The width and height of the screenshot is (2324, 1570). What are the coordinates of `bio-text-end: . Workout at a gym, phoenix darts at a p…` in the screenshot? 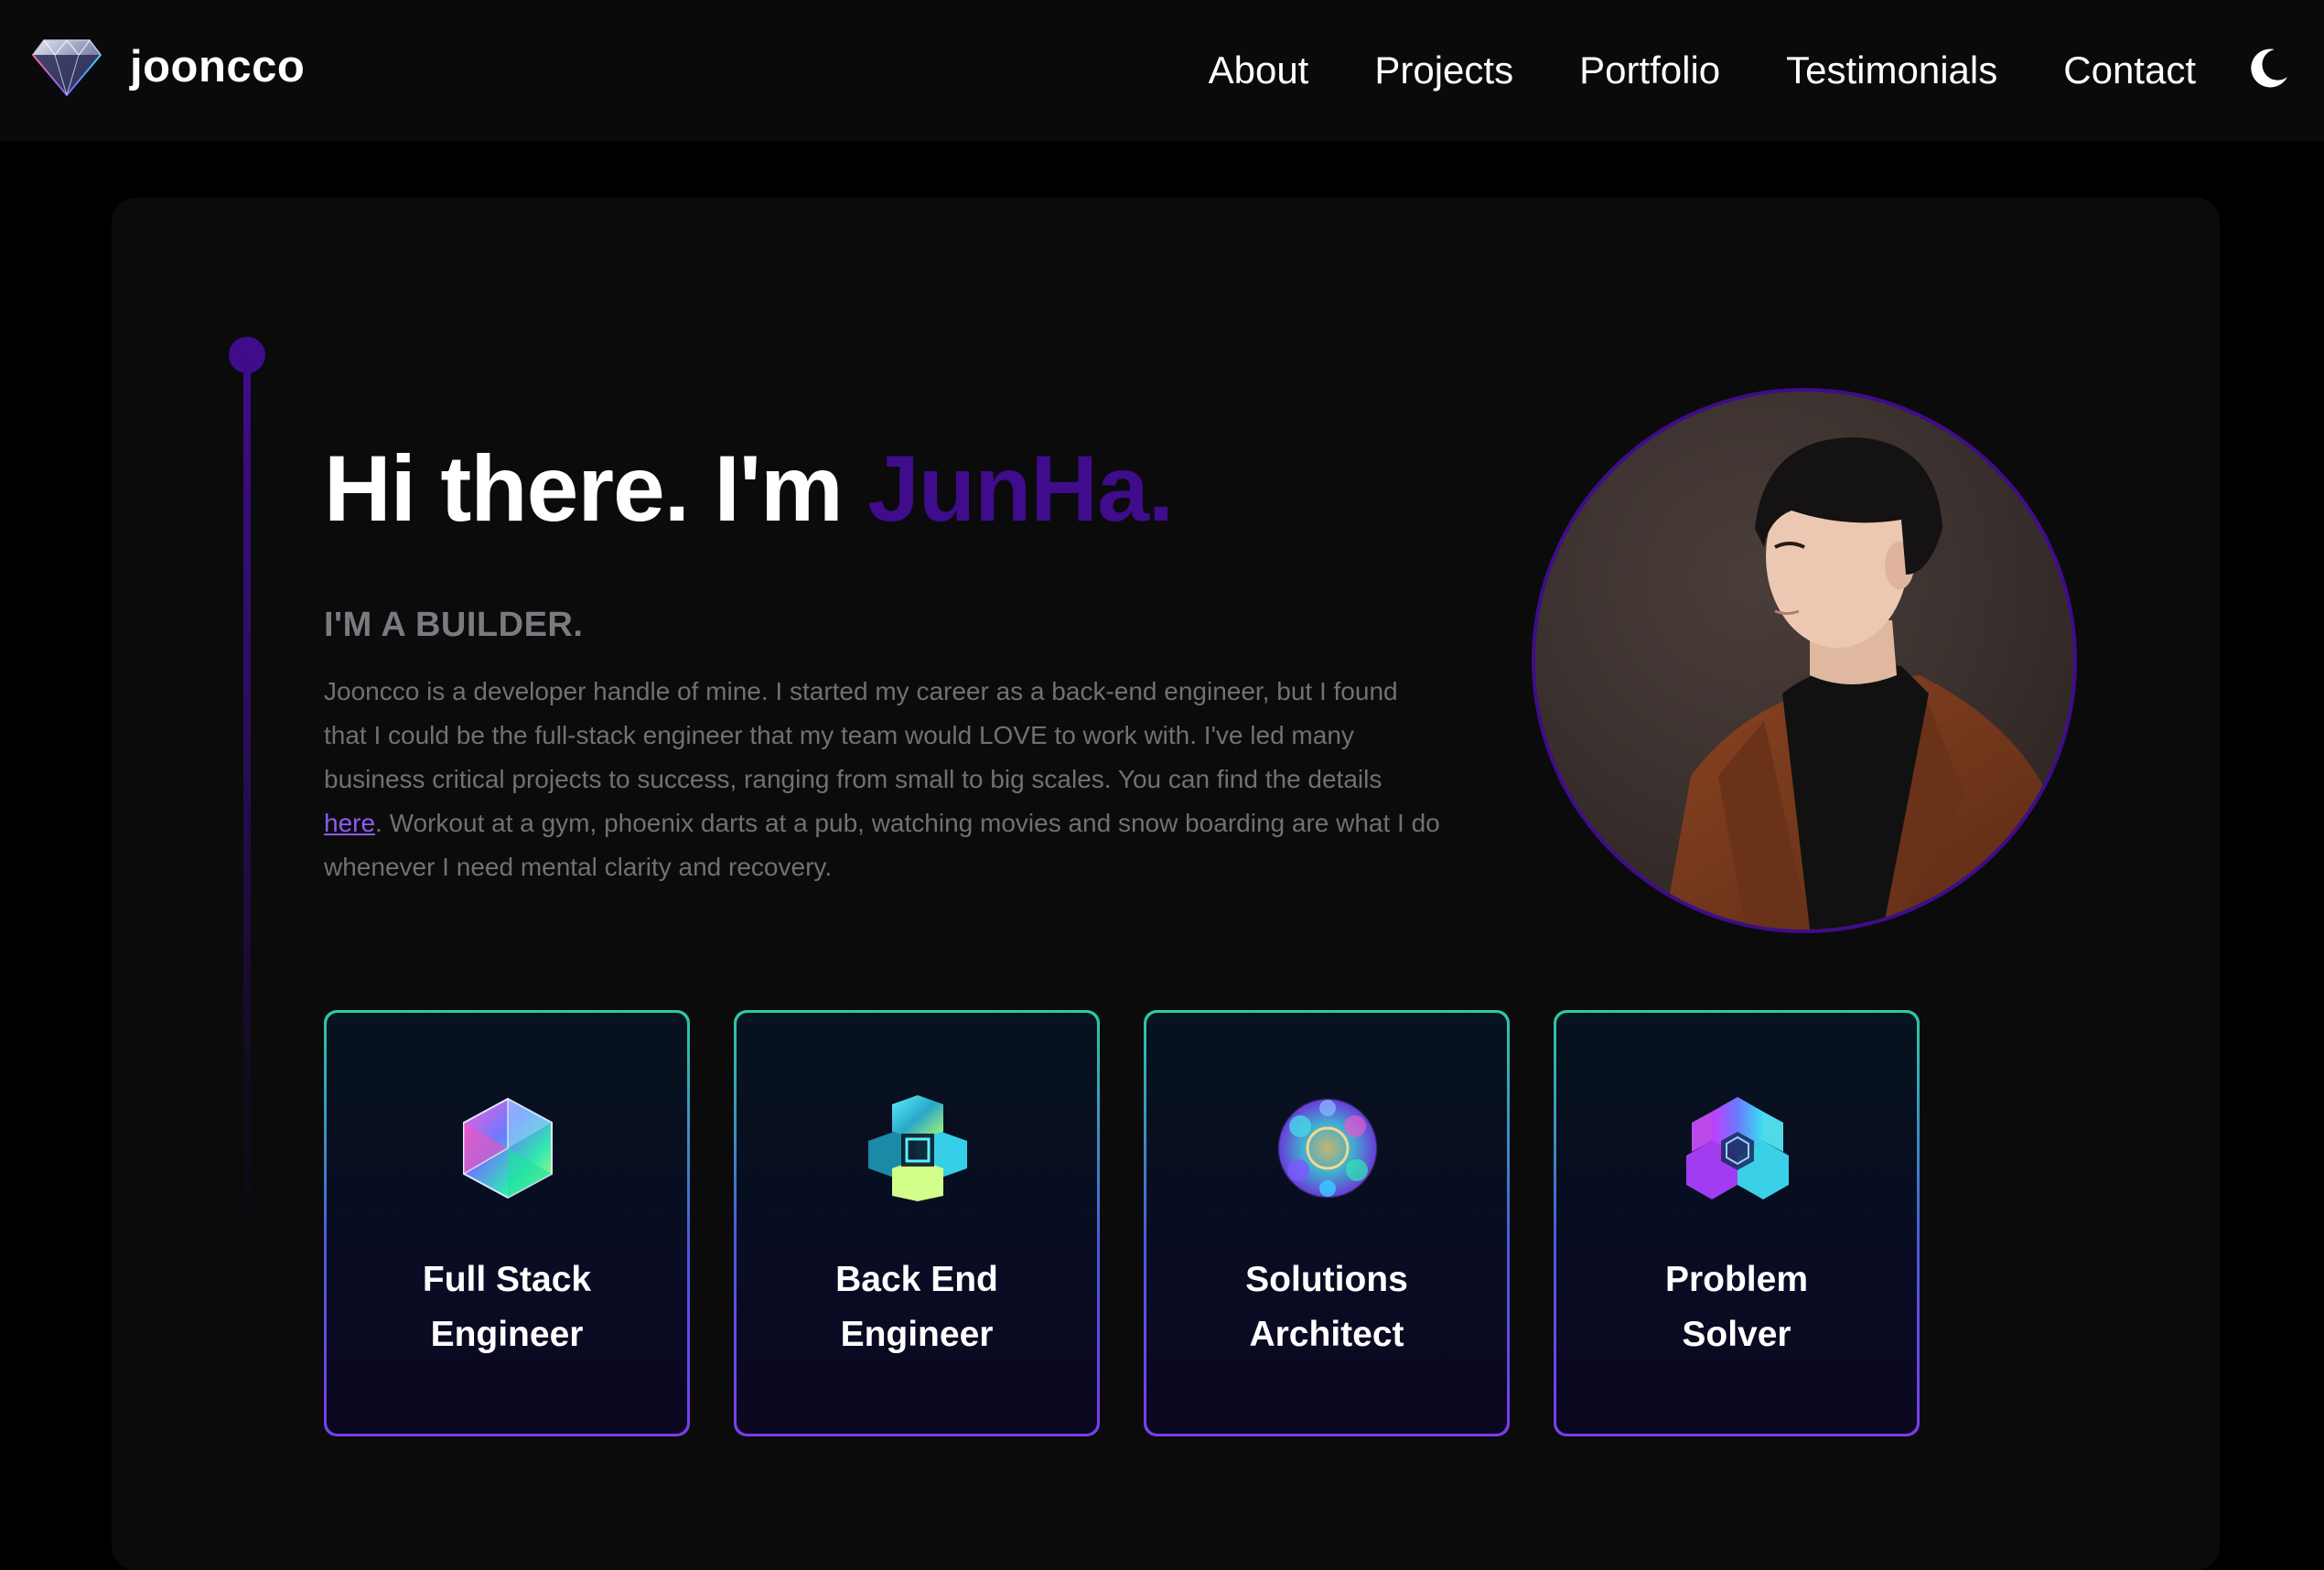 It's located at (882, 845).